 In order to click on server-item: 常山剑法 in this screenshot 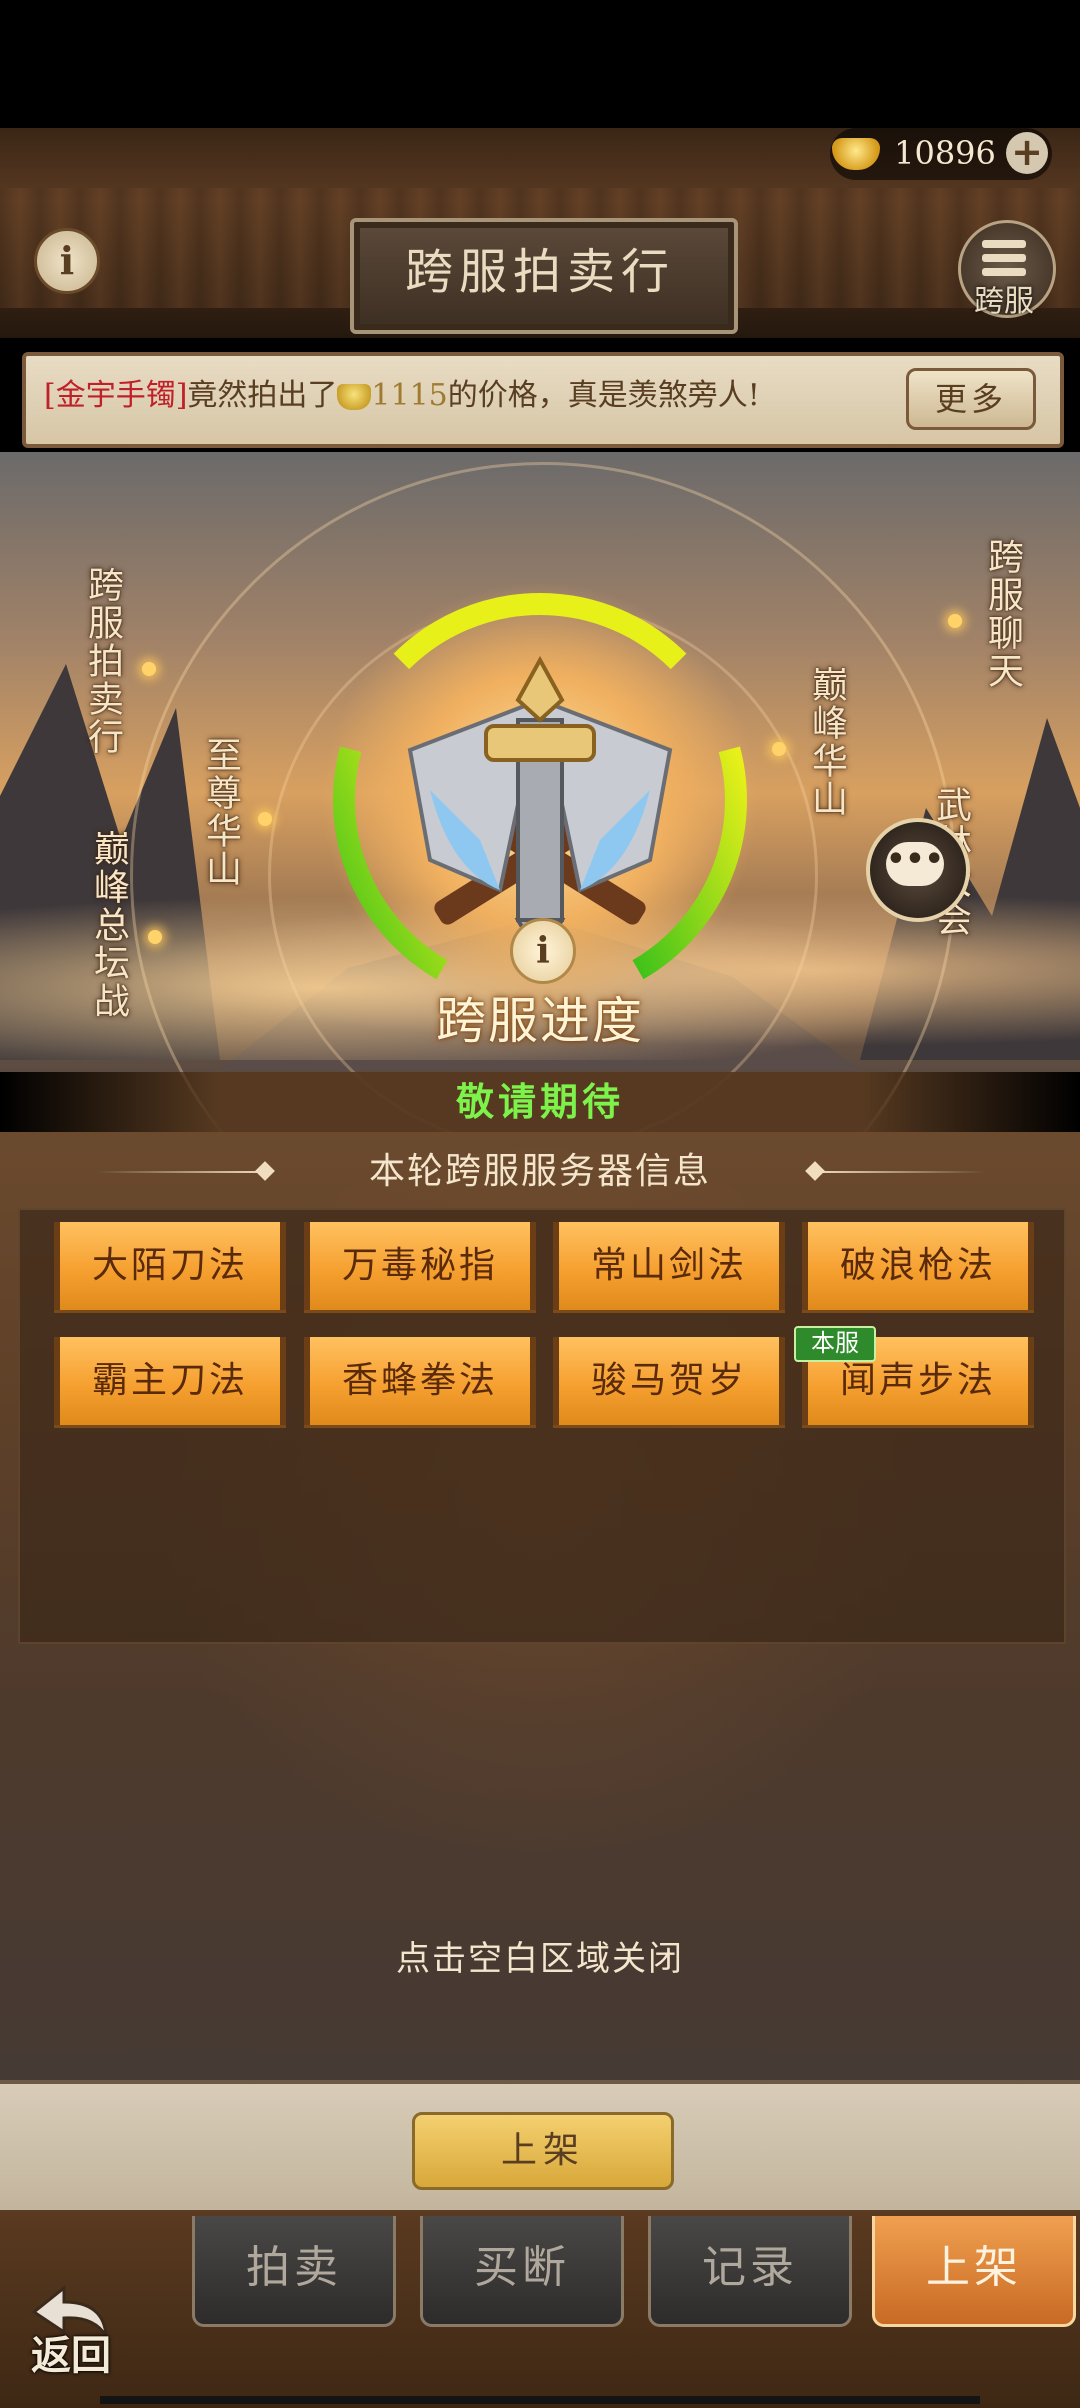, I will do `click(669, 1266)`.